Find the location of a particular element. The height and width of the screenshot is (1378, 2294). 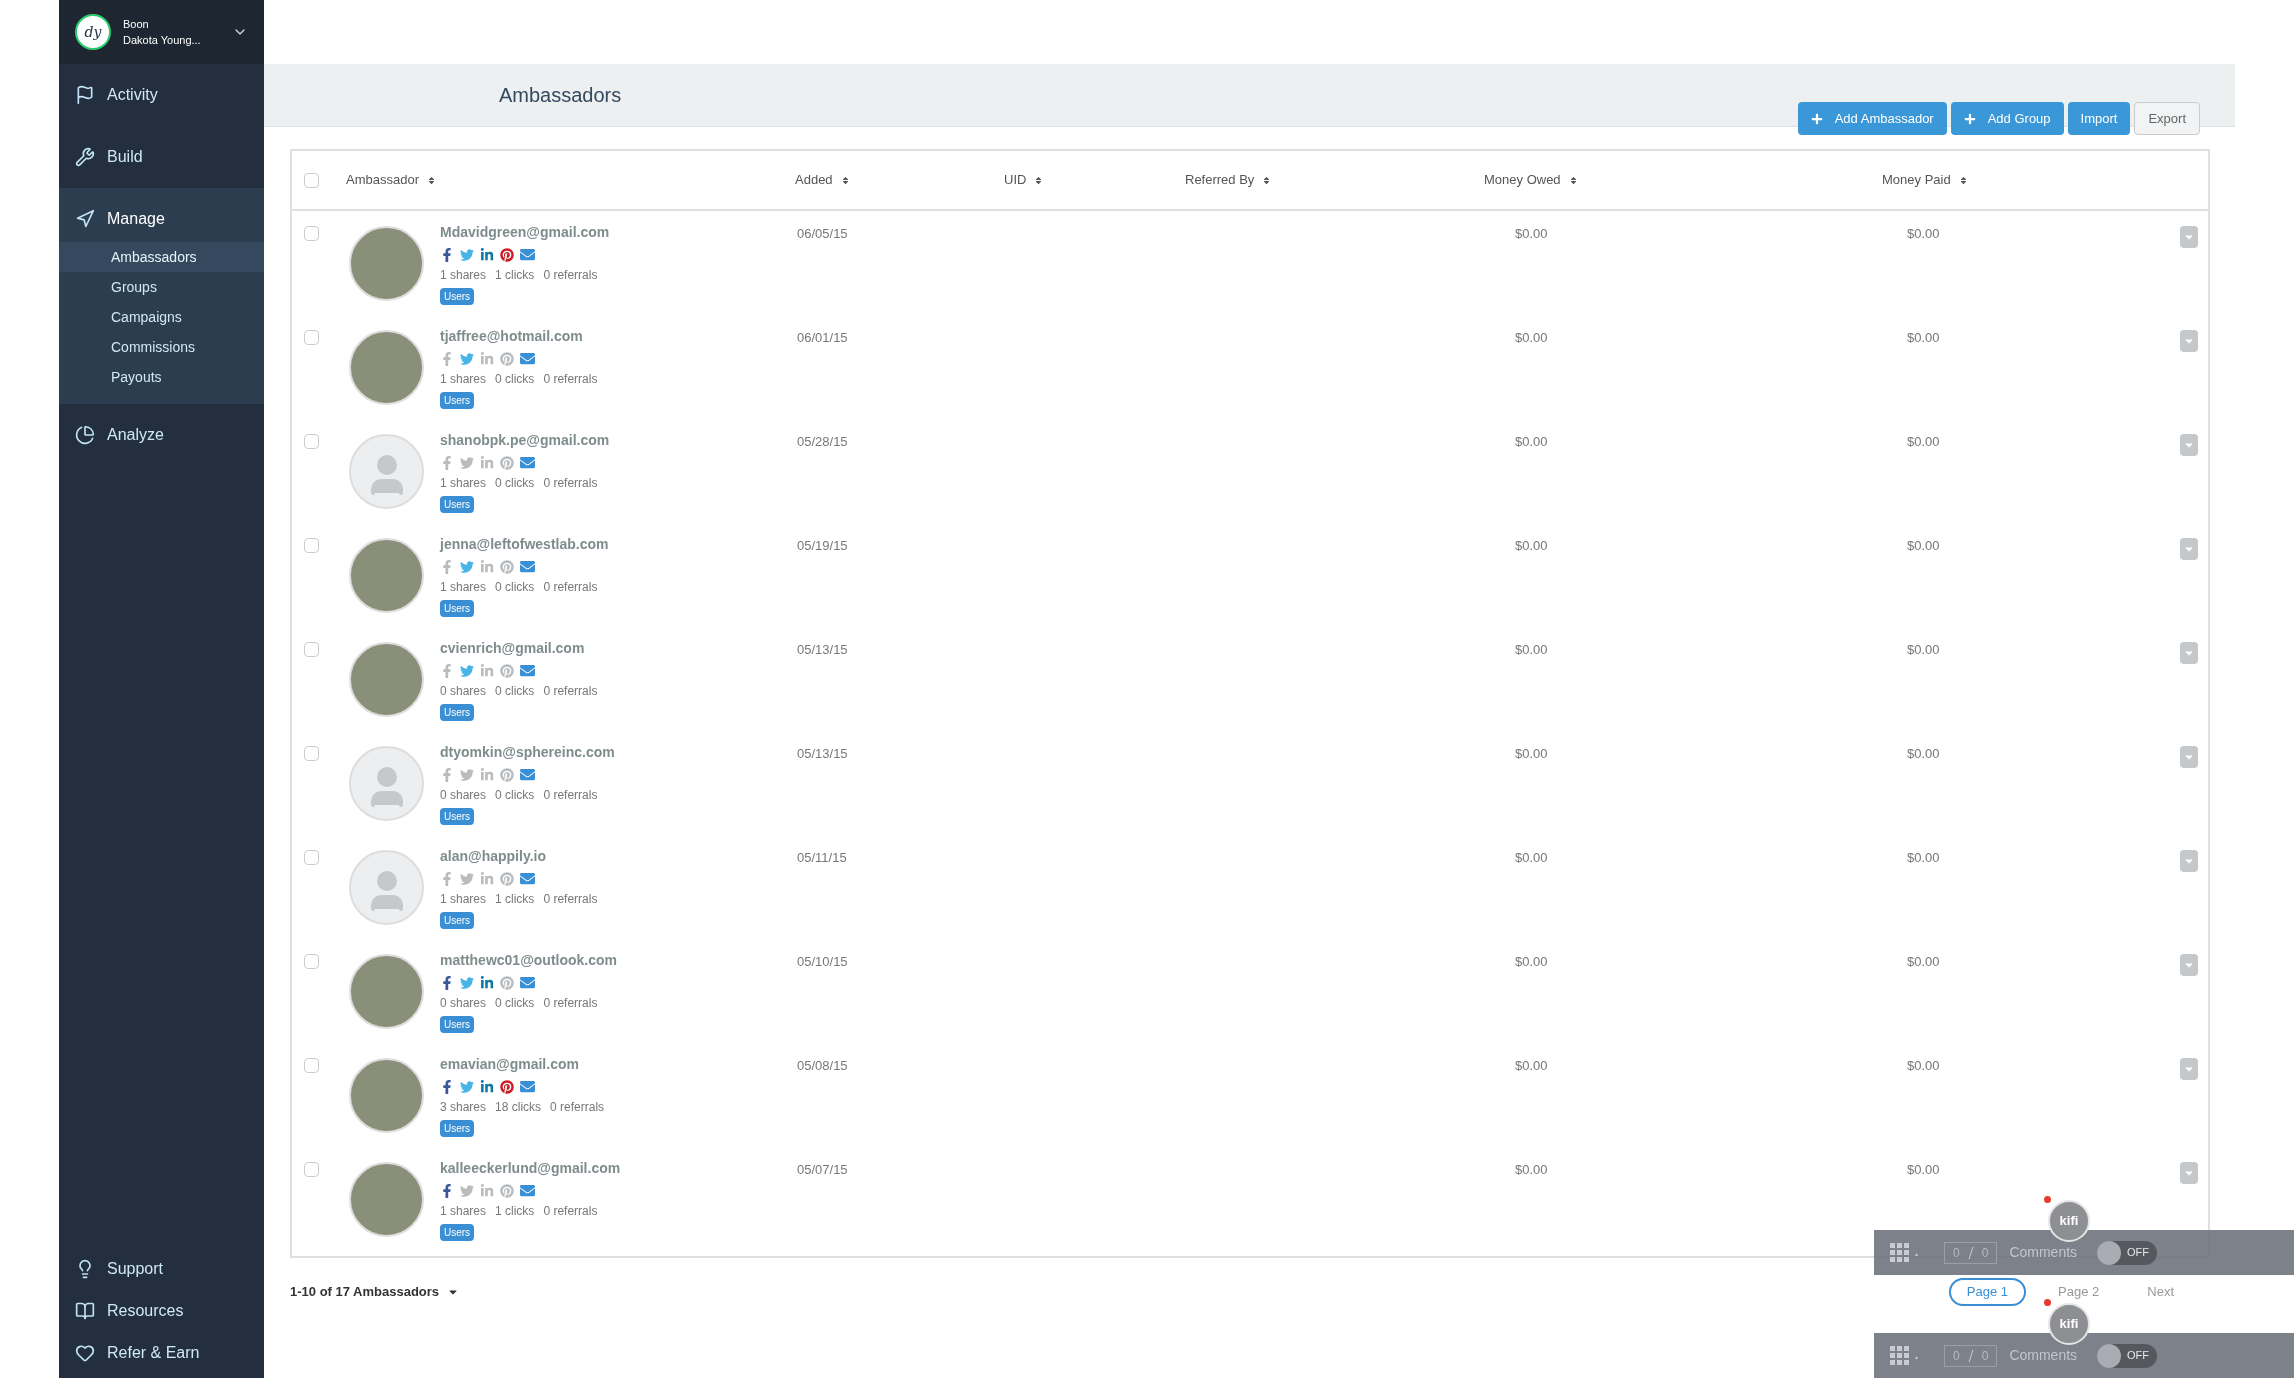

ambassador-email: alan@happily.io is located at coordinates (519, 856).